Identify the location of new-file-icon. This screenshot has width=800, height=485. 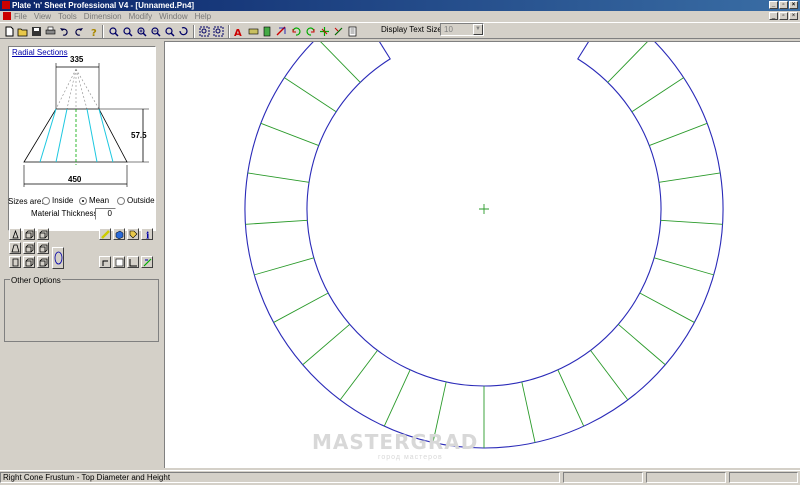
(9, 31).